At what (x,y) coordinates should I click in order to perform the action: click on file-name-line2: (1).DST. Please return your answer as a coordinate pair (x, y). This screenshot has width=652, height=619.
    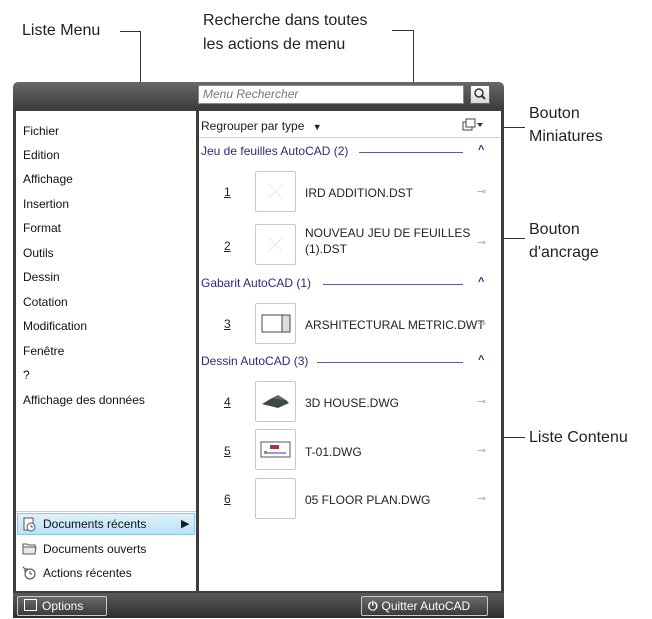
    Looking at the image, I should click on (326, 249).